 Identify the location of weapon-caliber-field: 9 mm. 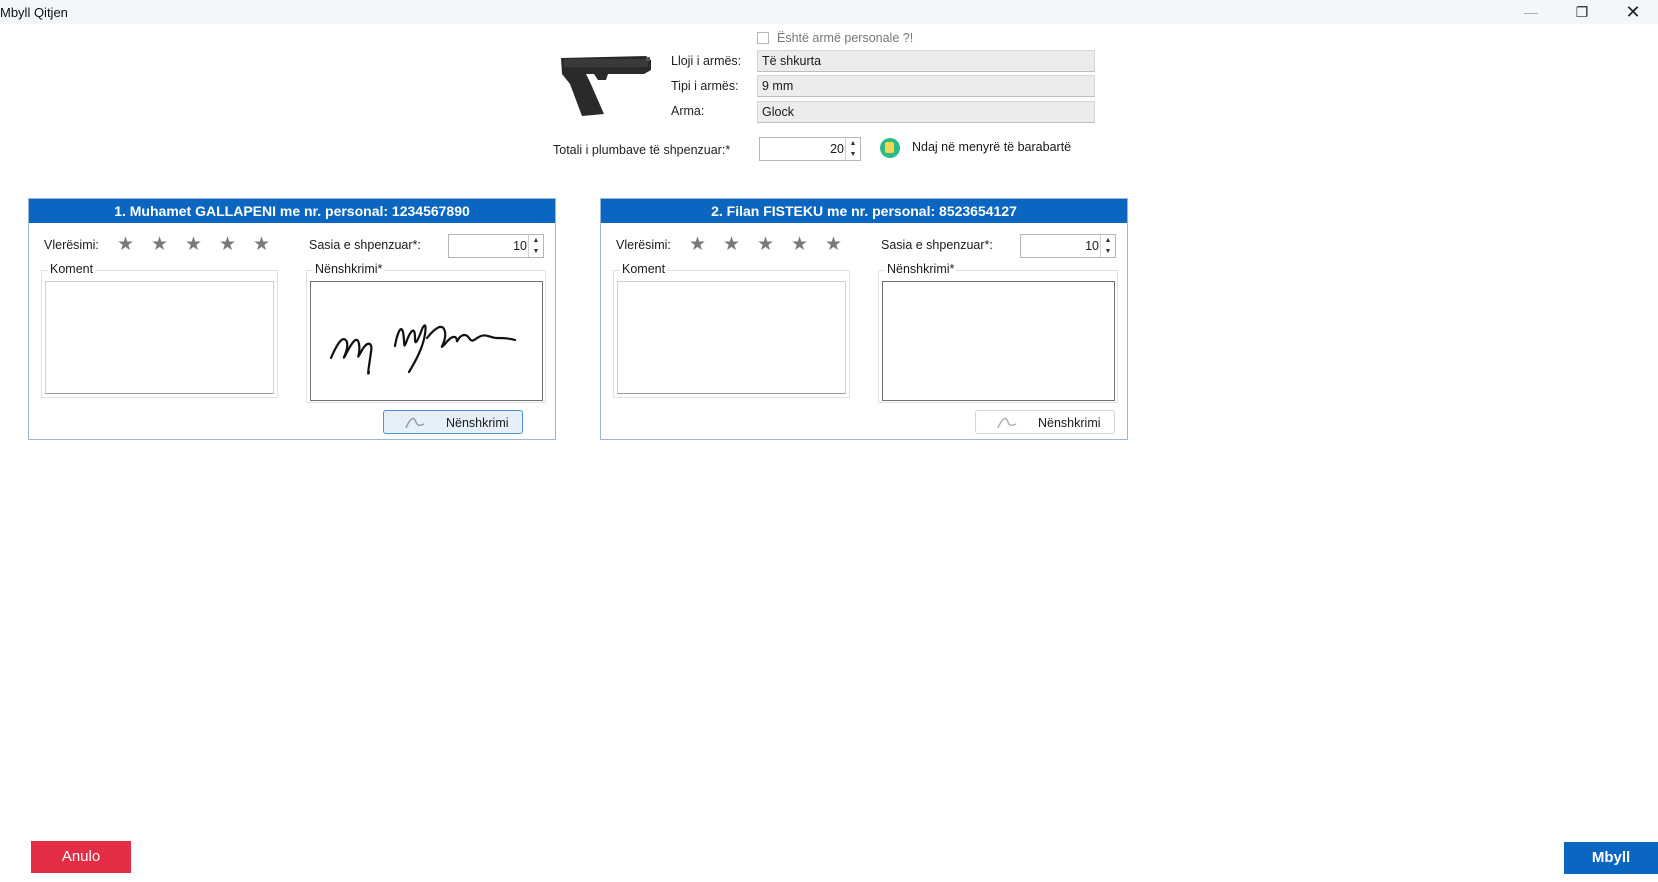
(926, 86).